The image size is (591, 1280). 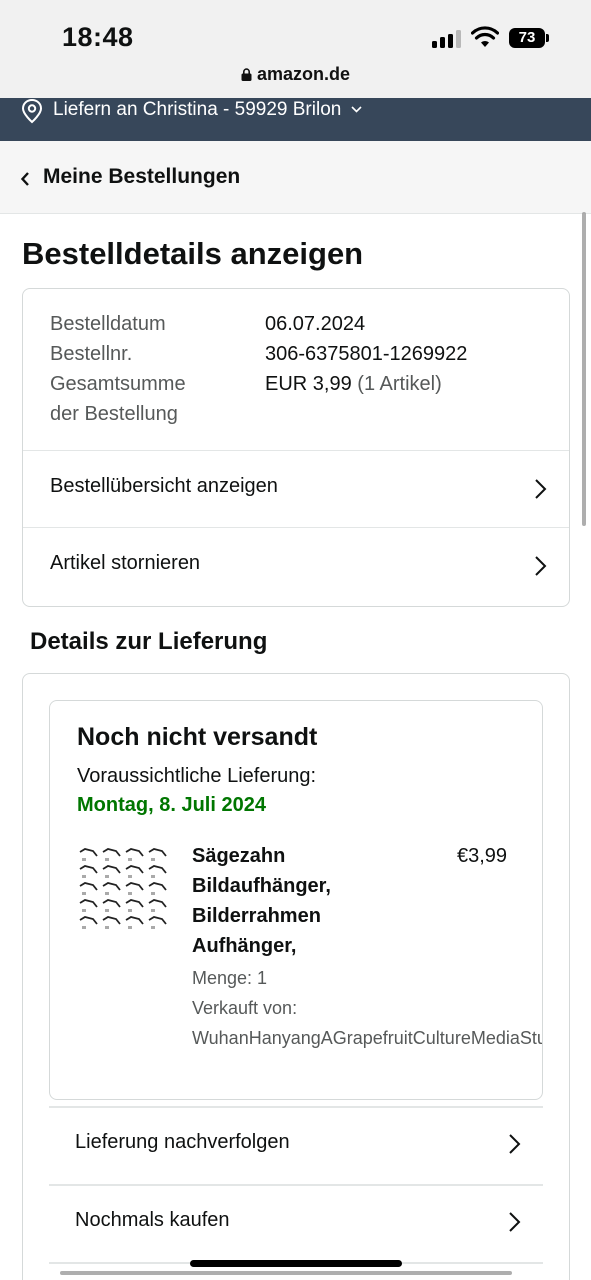 What do you see at coordinates (296, 1223) in the screenshot?
I see `buy-again-link: Nochmals kaufen` at bounding box center [296, 1223].